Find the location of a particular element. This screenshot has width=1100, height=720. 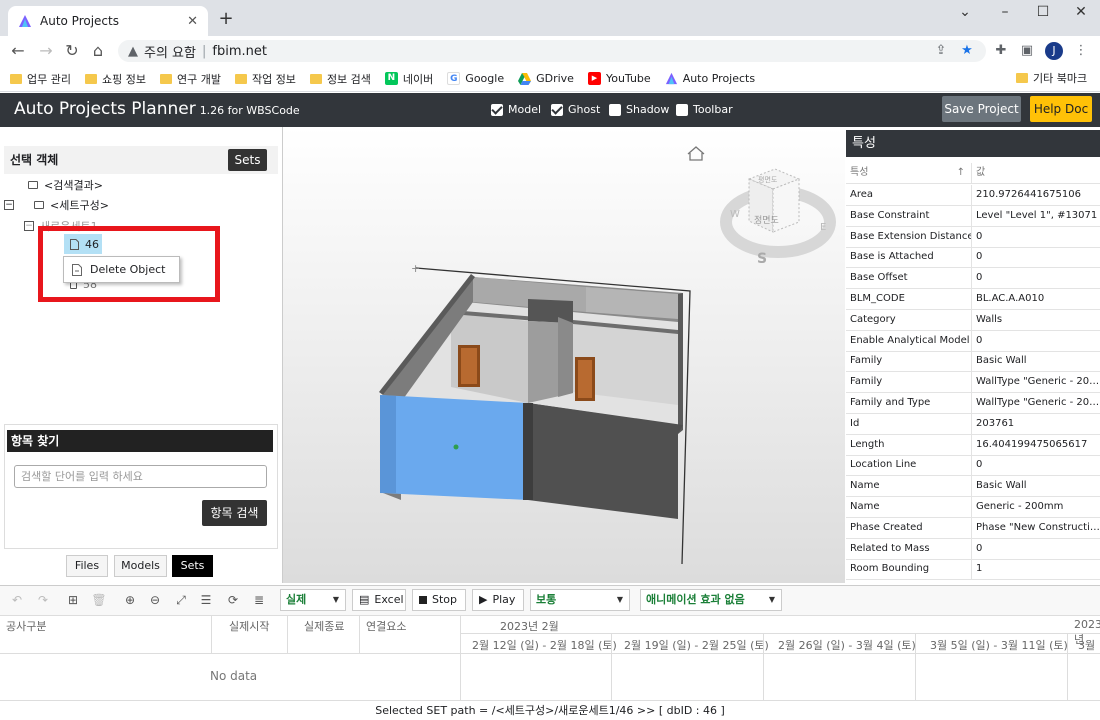

property-row: BLM_CODE BL.AC.A.A010 is located at coordinates (973, 299).